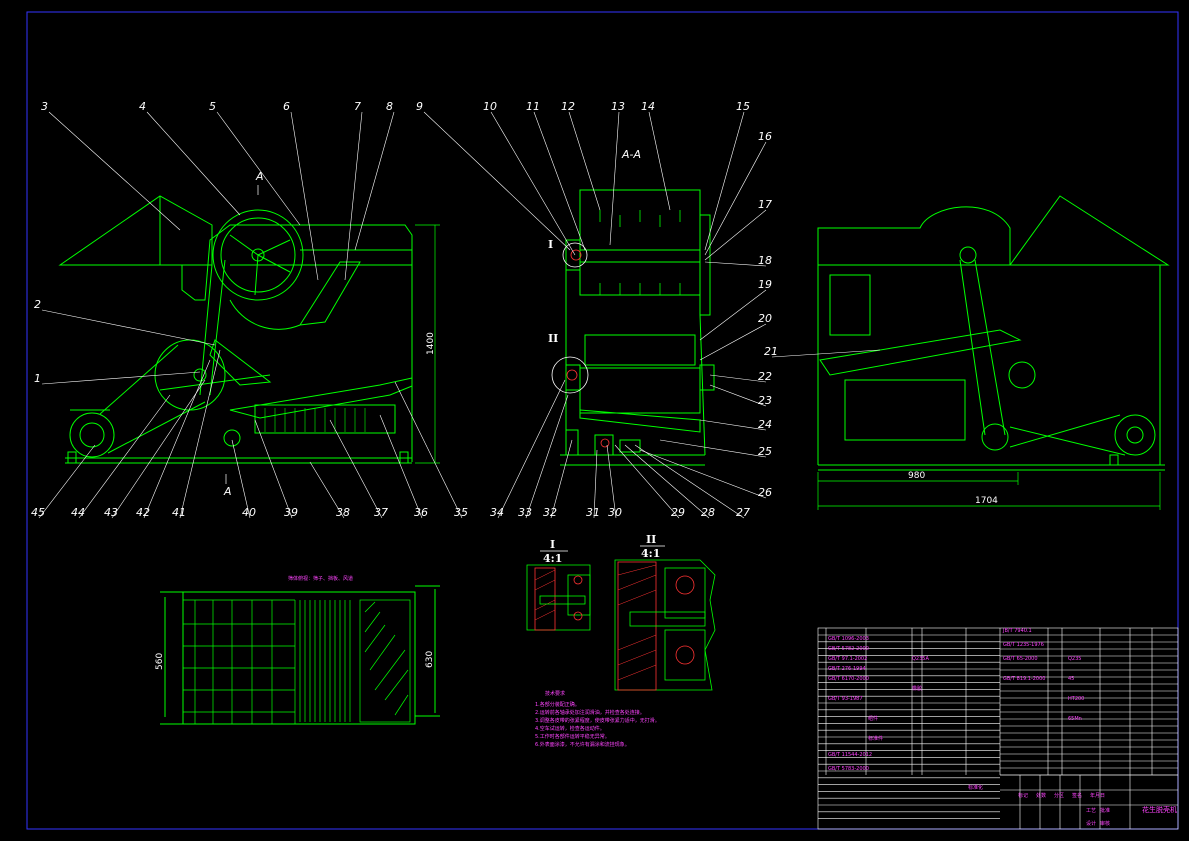 Image resolution: width=1189 pixels, height=841 pixels. What do you see at coordinates (765, 136) in the screenshot?
I see `part-number-16: 16` at bounding box center [765, 136].